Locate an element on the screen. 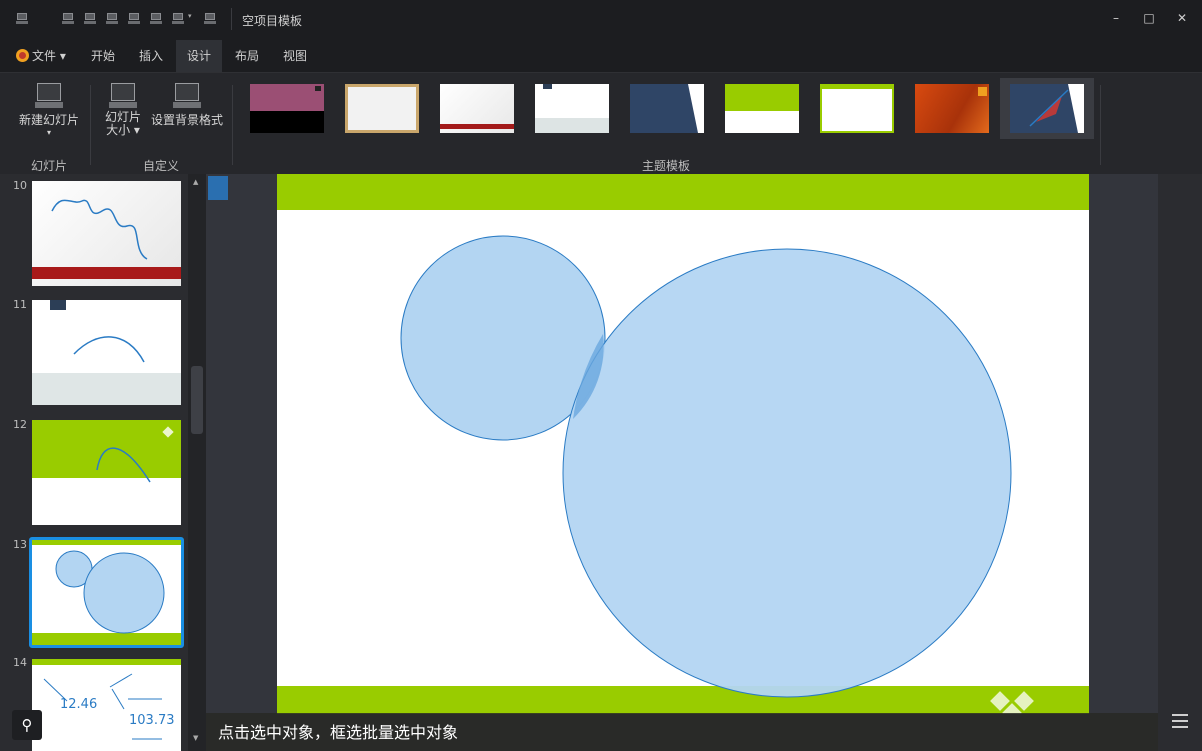 This screenshot has width=1202, height=751. slide-thumbnail-14: 12.46 103.73 is located at coordinates (106, 705).